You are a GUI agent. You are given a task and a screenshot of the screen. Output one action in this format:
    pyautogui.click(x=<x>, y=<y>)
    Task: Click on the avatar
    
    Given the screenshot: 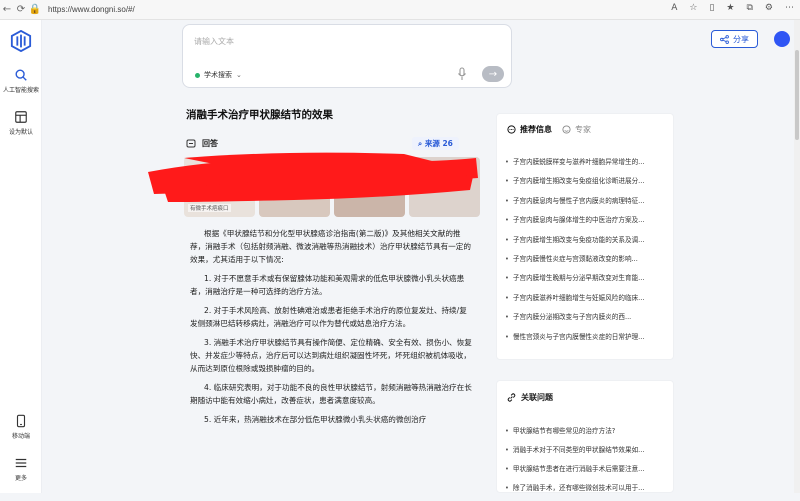 What is the action you would take?
    pyautogui.click(x=782, y=39)
    